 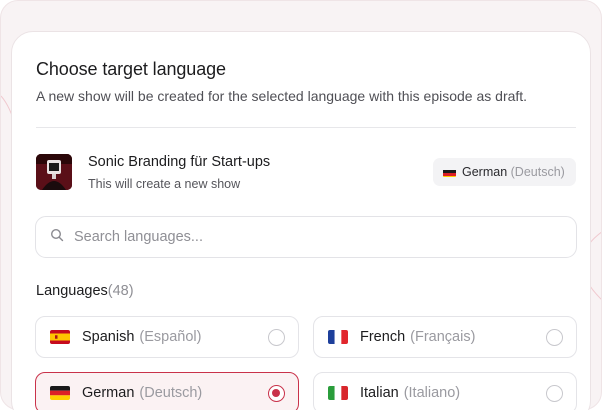 I want to click on es-flag-icon, so click(x=60, y=337).